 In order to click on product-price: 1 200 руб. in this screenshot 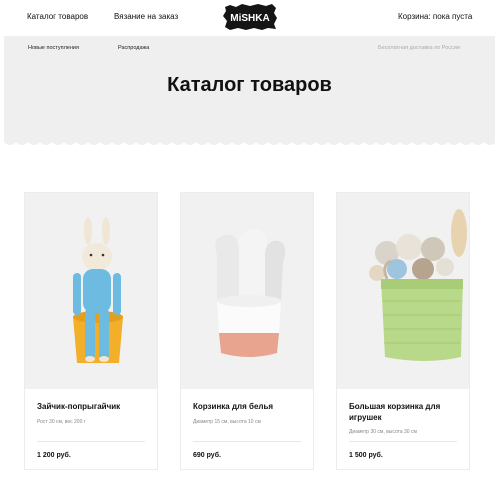, I will do `click(54, 455)`.